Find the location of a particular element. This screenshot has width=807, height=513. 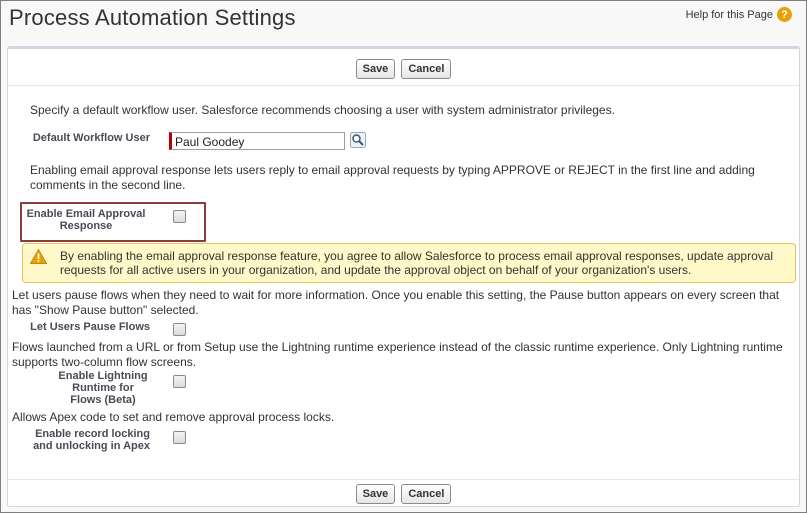

enable-email-approval-label: Enable Email Approval Response is located at coordinates (86, 220).